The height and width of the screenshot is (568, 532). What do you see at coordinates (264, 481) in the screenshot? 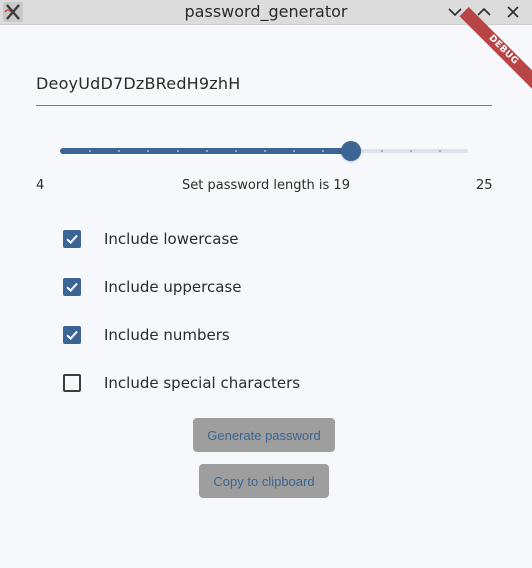
I see `copy-to-clipboard-button: Copy to clipboard` at bounding box center [264, 481].